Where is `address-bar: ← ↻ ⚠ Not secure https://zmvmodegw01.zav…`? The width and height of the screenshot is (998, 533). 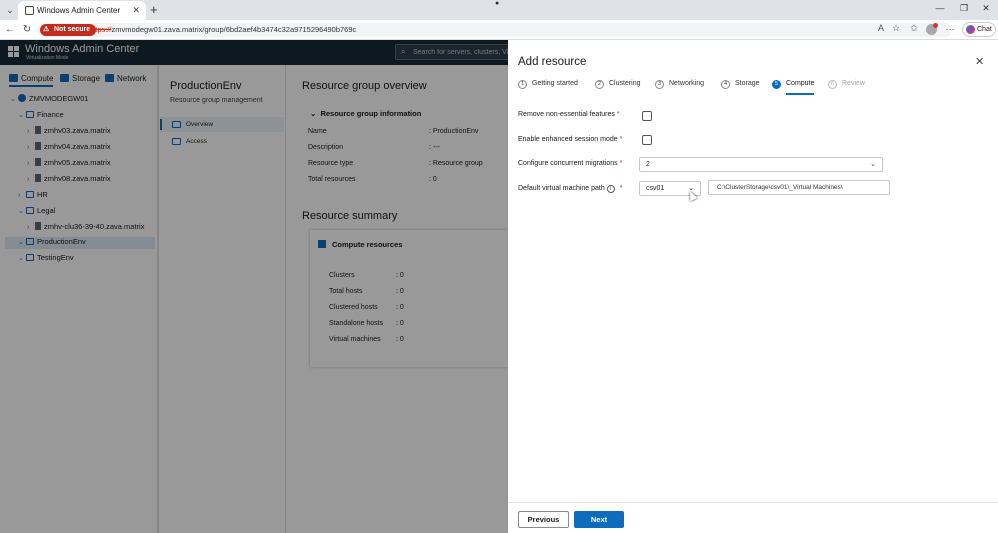
address-bar: ← ↻ ⚠ Not secure https://zmvmodegw01.zav… is located at coordinates (499, 30).